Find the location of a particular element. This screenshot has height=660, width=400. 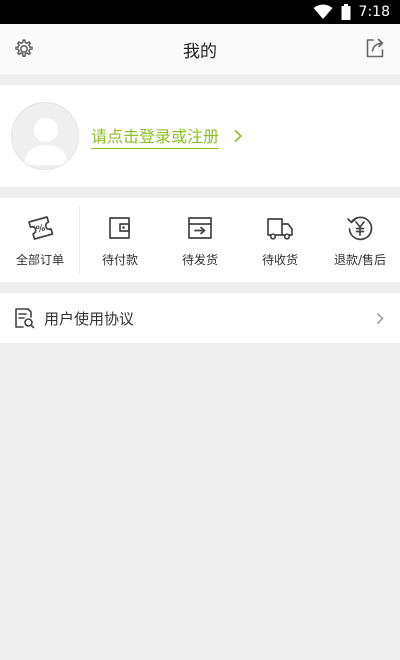

order-refund-aftersale-button: 退款/售后 is located at coordinates (360, 240).